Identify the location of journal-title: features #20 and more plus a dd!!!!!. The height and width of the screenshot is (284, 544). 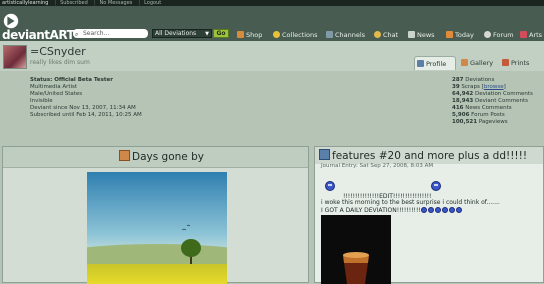
(423, 155).